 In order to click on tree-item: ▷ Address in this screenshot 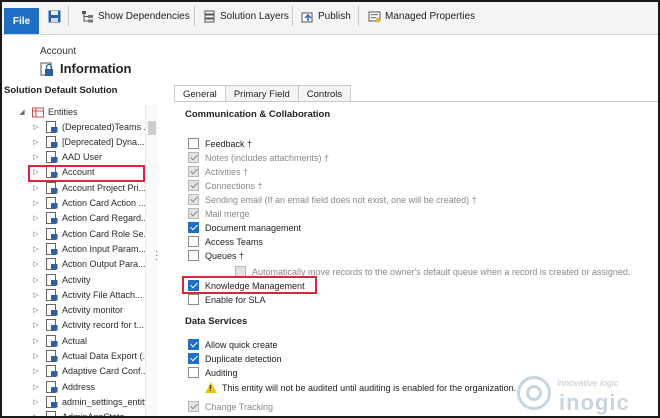, I will do `click(63, 386)`.